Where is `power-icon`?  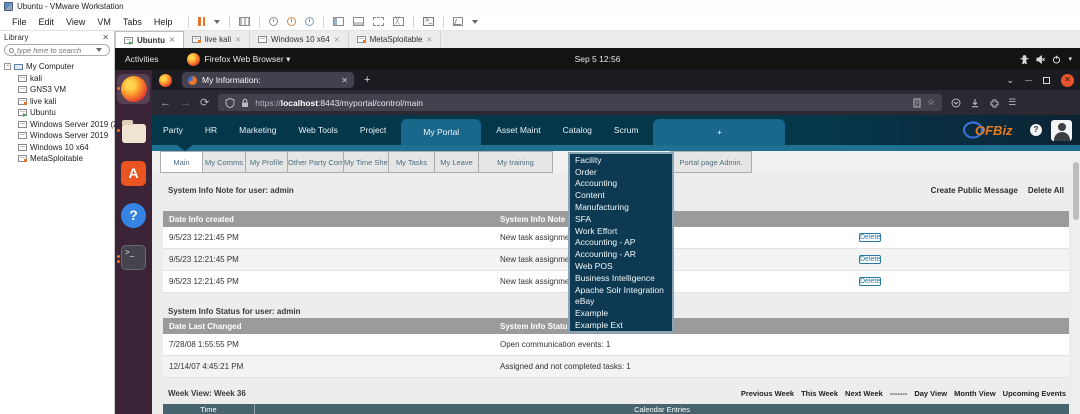 power-icon is located at coordinates (1056, 59).